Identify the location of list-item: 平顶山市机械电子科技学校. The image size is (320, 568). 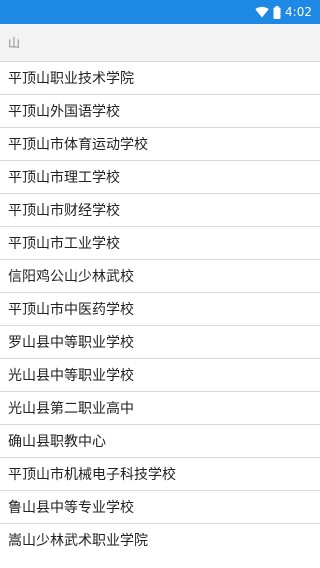
(160, 473).